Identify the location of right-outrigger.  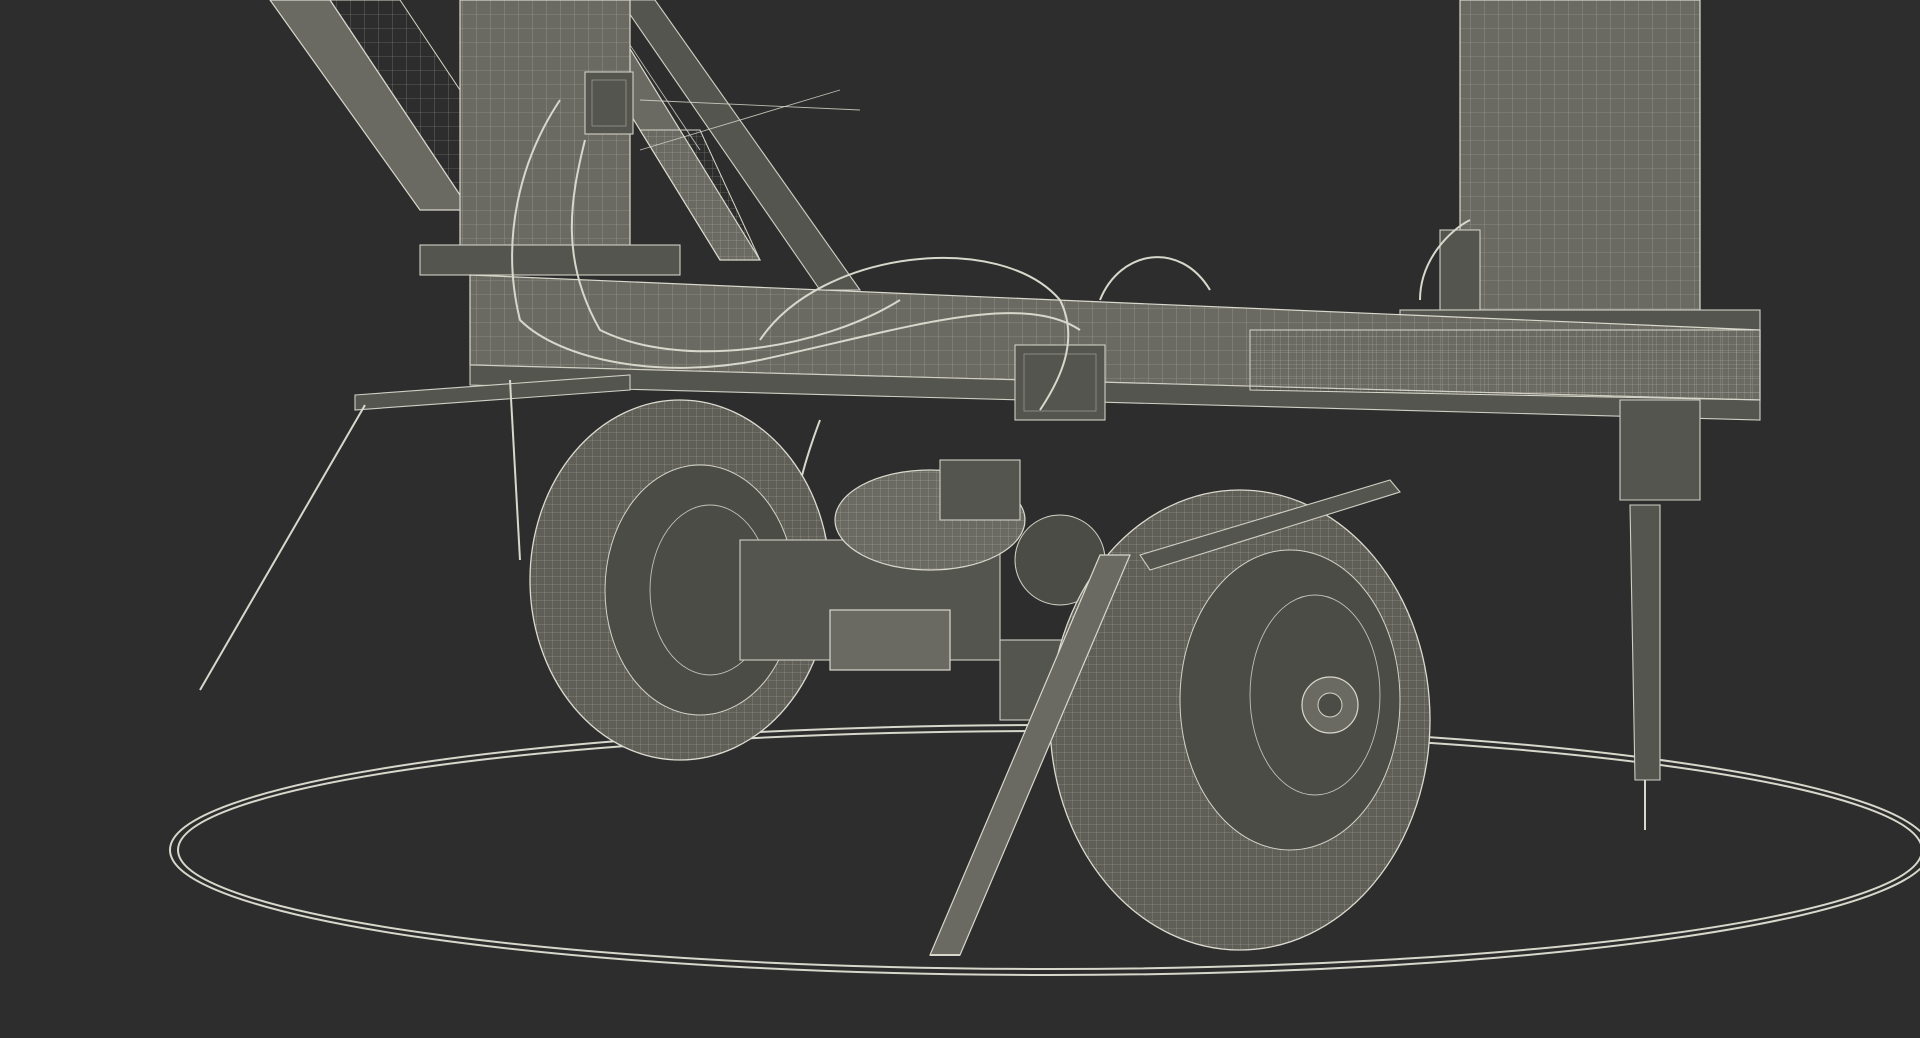
(1645, 667).